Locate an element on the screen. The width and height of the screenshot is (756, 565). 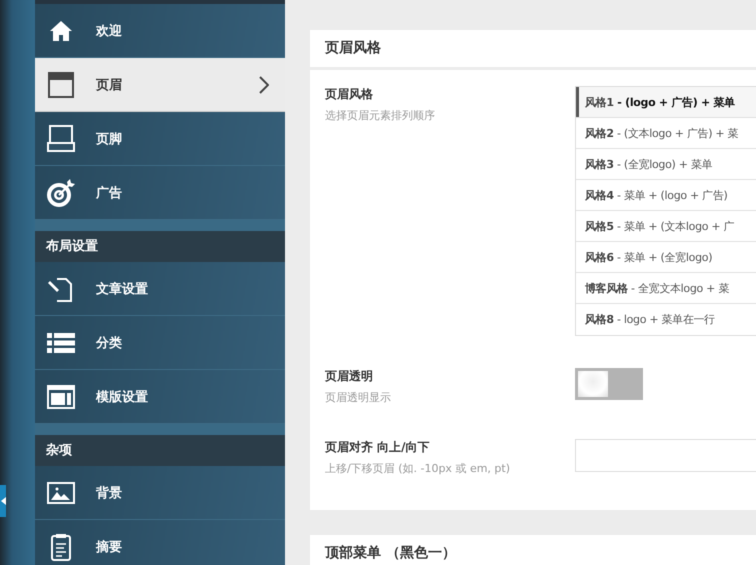
section-header: 杂项 is located at coordinates (160, 450).